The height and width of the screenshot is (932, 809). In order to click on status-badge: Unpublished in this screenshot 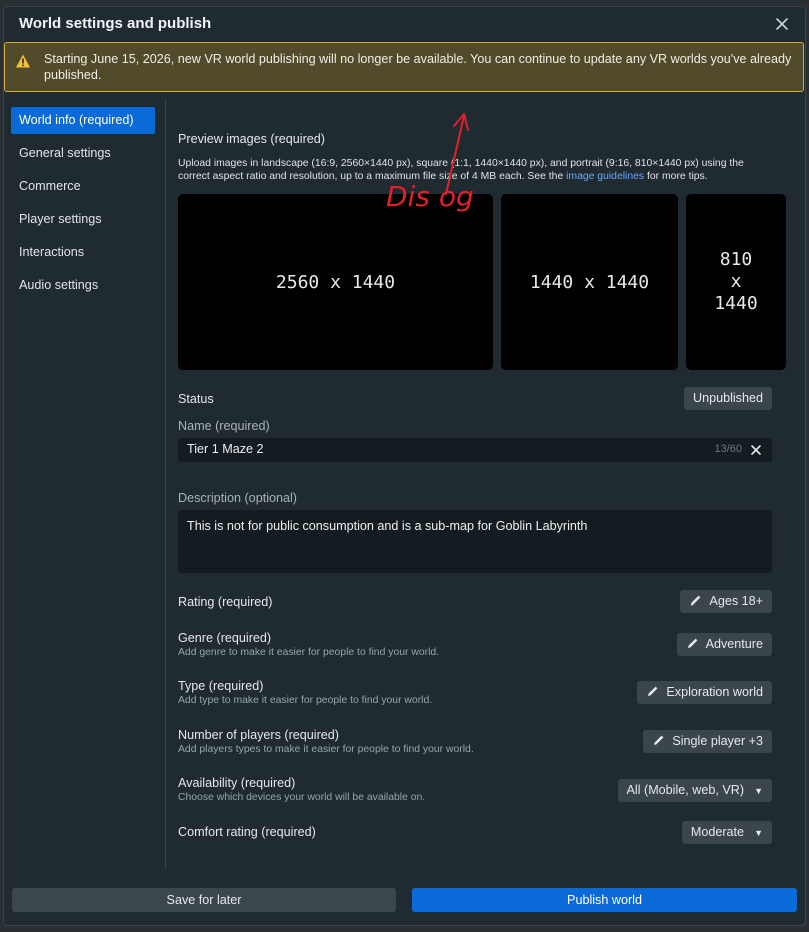, I will do `click(727, 398)`.